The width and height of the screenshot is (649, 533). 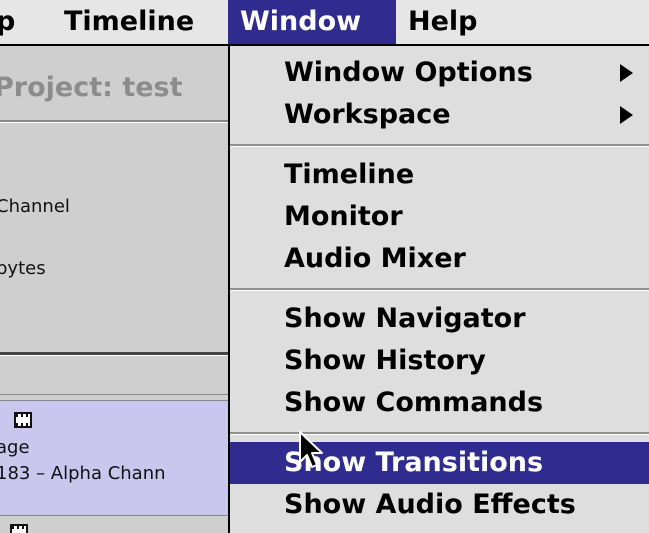 What do you see at coordinates (26, 22) in the screenshot?
I see `menu-title-partial: p` at bounding box center [26, 22].